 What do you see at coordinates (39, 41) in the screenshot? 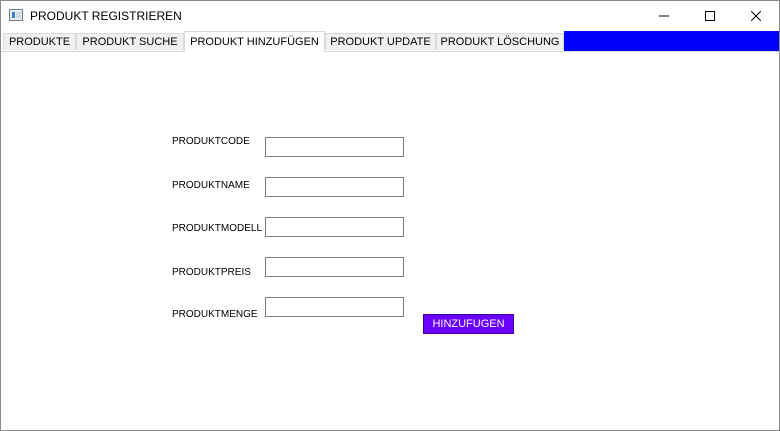
I see `tab-produkte: PRODUKTE` at bounding box center [39, 41].